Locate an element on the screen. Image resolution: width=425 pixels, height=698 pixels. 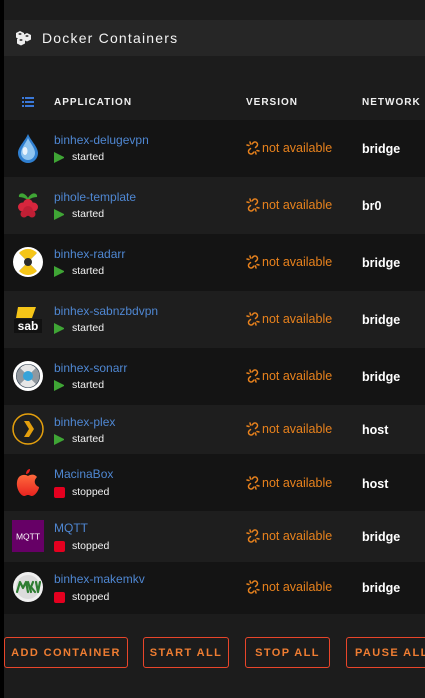
start-all-button: START ALL is located at coordinates (186, 652).